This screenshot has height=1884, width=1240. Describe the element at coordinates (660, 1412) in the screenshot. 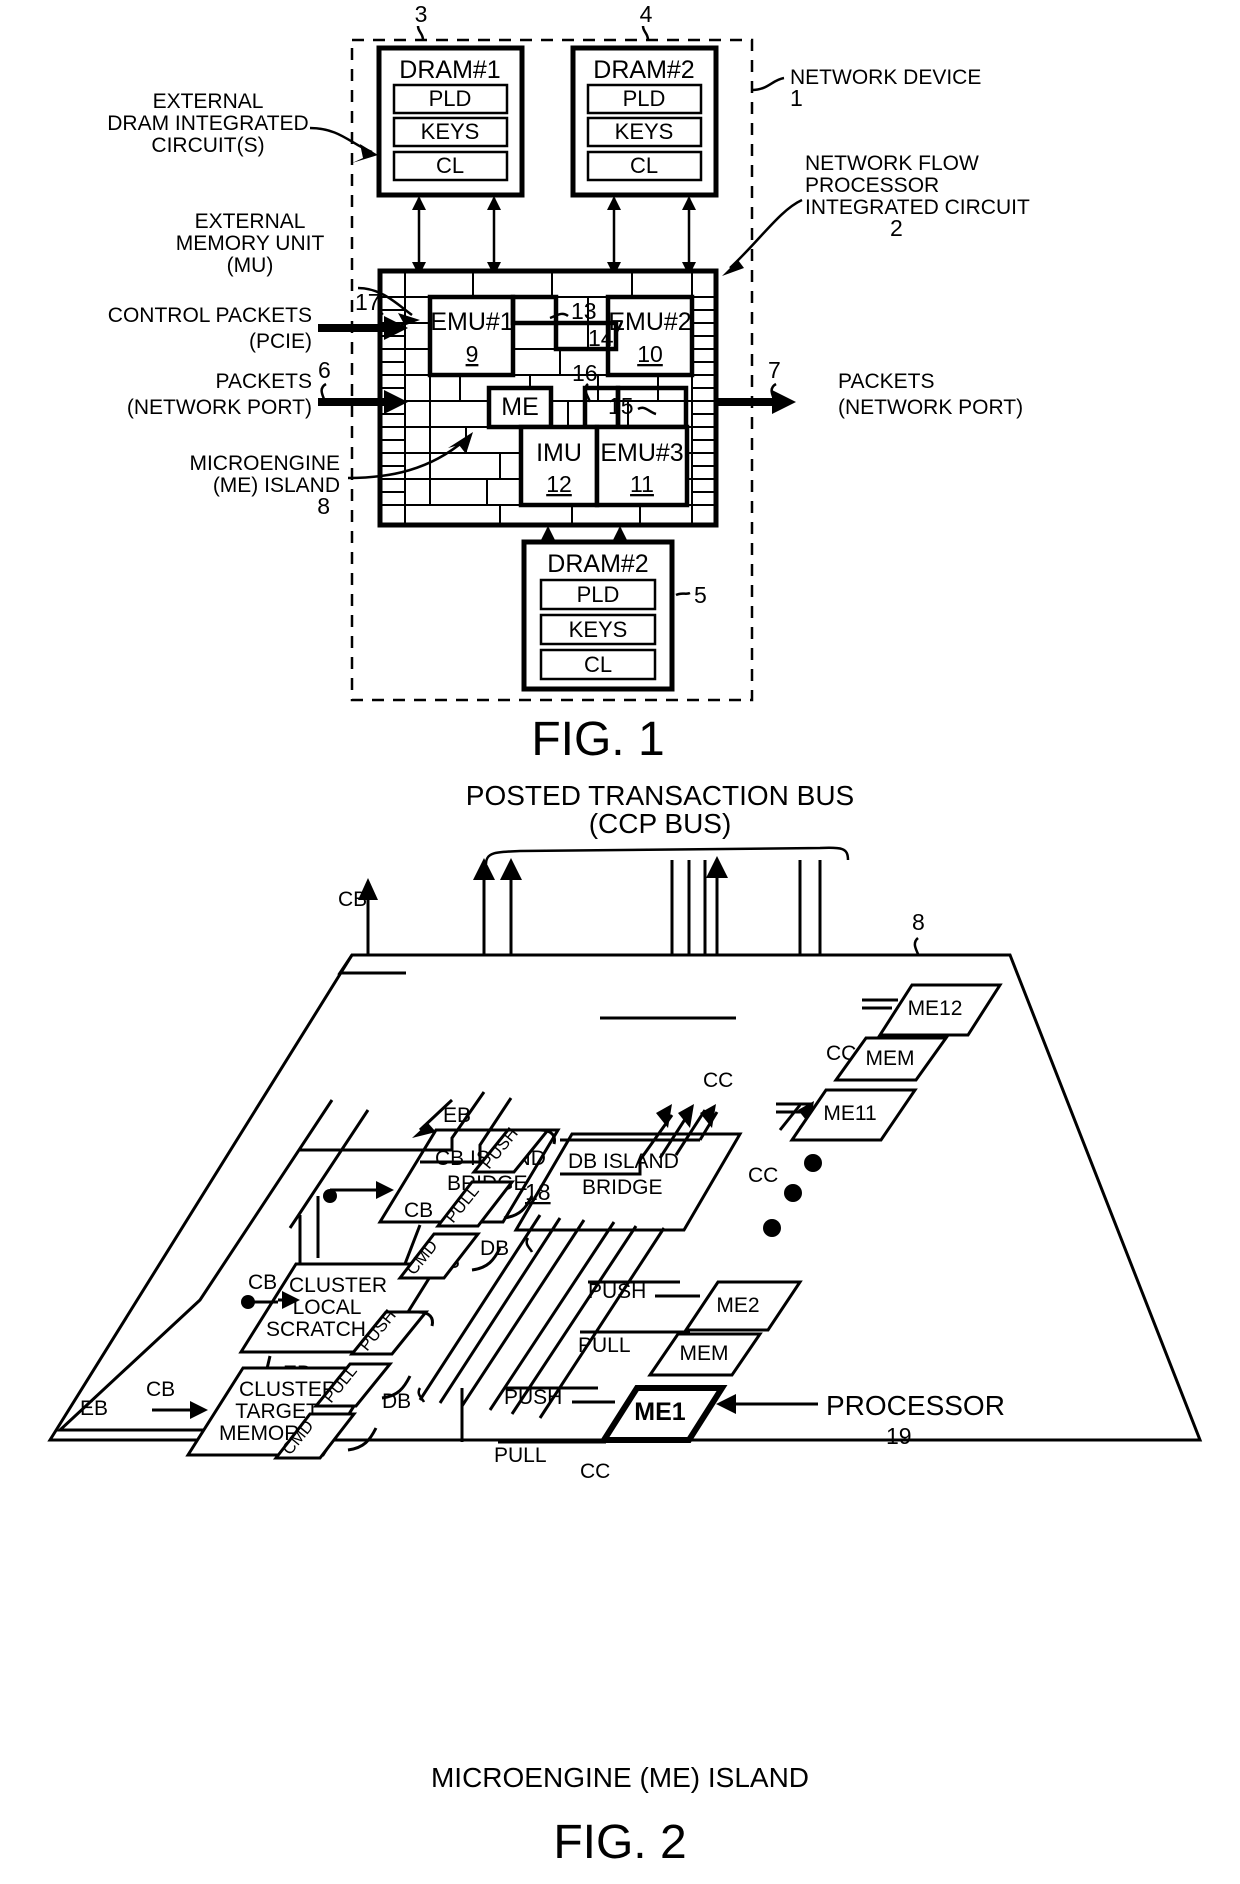

I see `me1-label: ME1` at that location.